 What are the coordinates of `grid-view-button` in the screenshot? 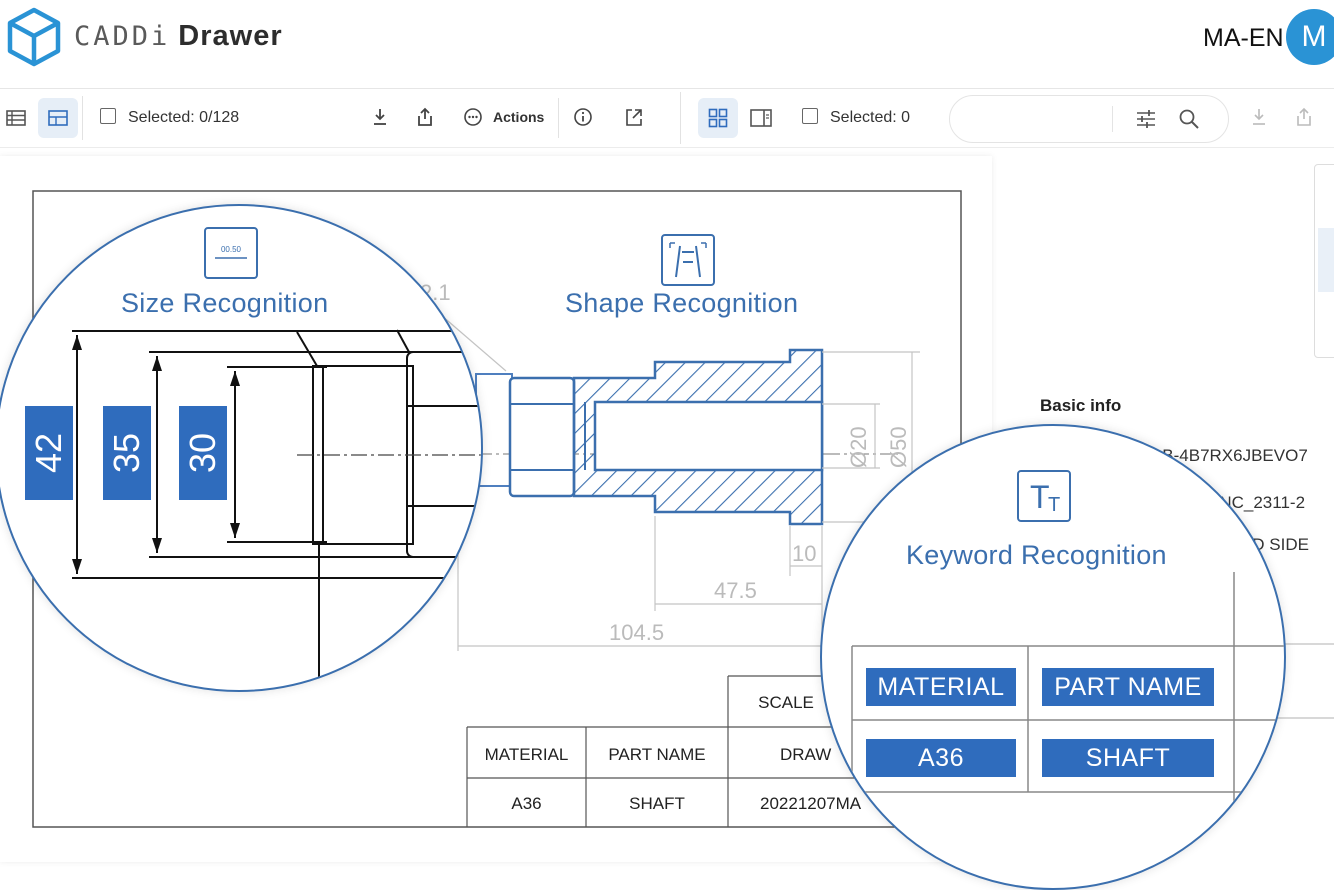 It's located at (718, 118).